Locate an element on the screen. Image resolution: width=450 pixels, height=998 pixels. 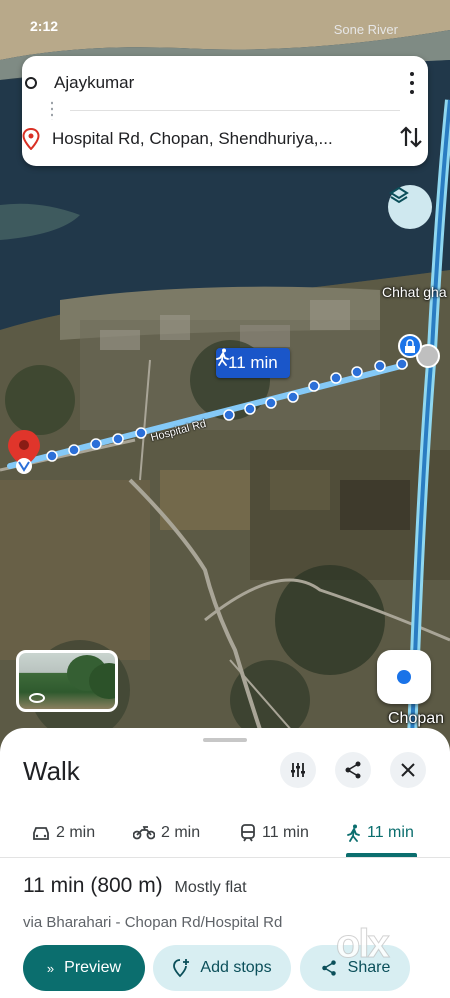
route-chip-label: 11 min is located at coordinates (253, 362).